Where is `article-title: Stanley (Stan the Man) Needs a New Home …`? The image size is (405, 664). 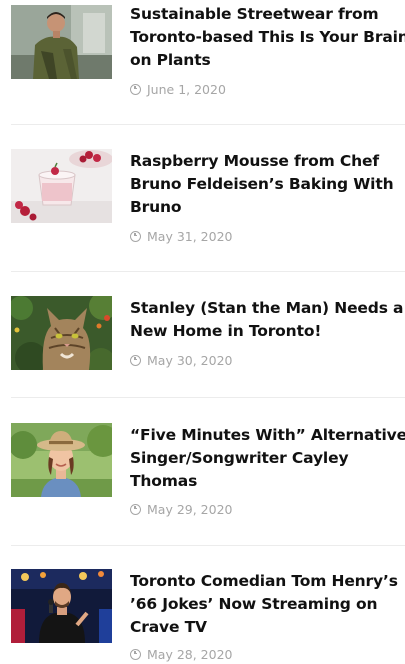
article-title: Stanley (Stan the Man) Needs a New Home … is located at coordinates (267, 320).